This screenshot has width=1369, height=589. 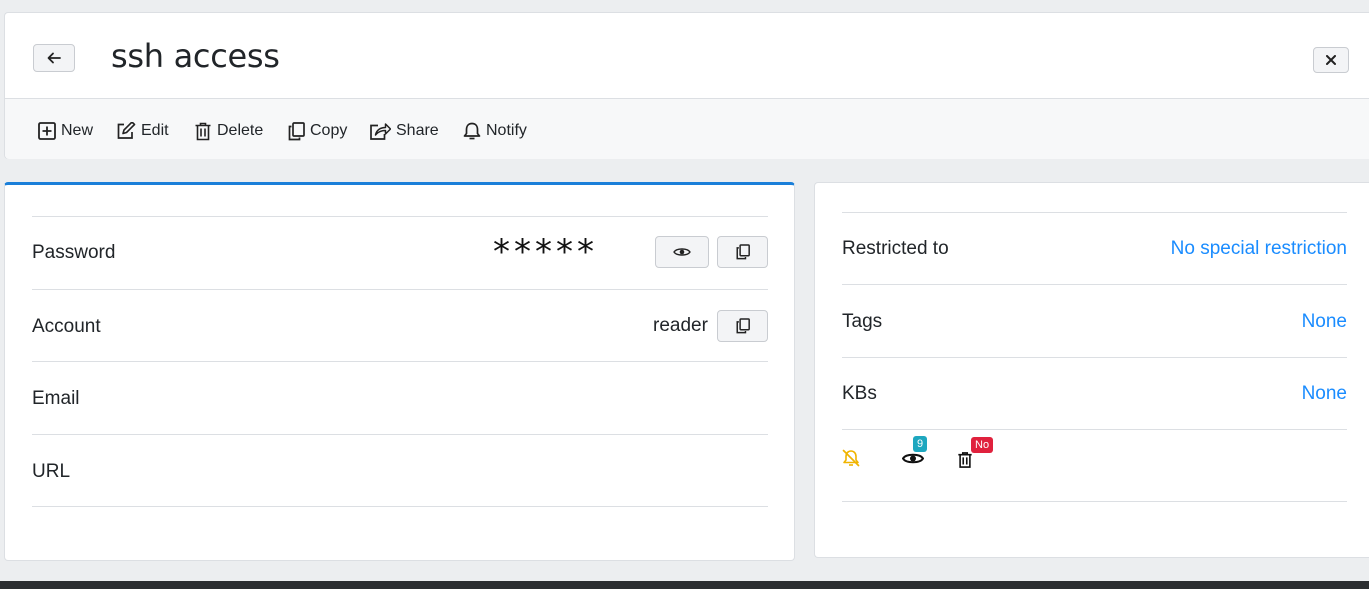 I want to click on arrow-left-icon, so click(x=54, y=58).